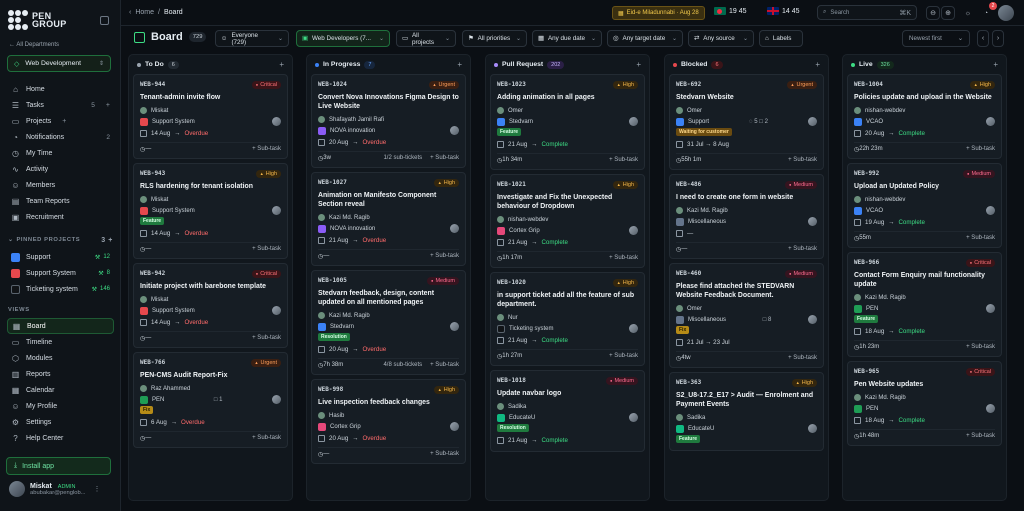 The width and height of the screenshot is (1024, 511). What do you see at coordinates (60, 406) in the screenshot?
I see `sidebar-item-my-profile: ☺ My Profile` at bounding box center [60, 406].